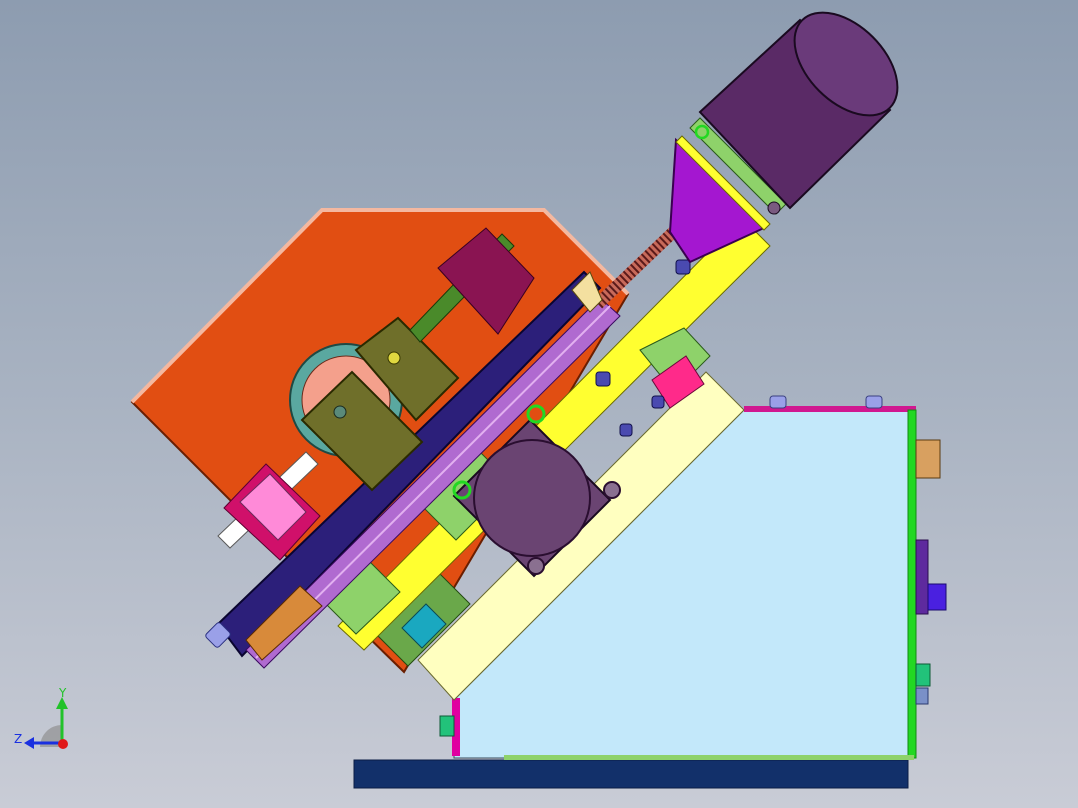  Describe the element at coordinates (532, 498) in the screenshot. I see `stepper-motor-body` at that location.